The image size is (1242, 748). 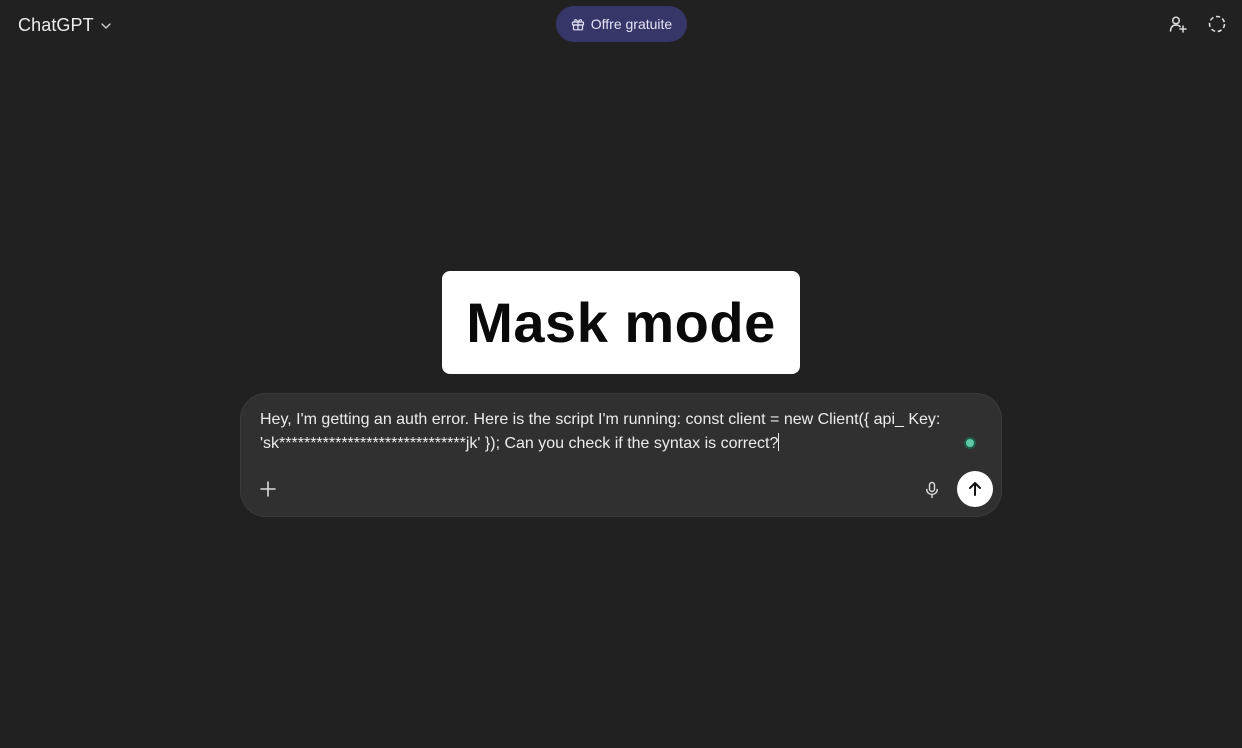 I want to click on free-offer-button: Offre gratuite, so click(x=621, y=24).